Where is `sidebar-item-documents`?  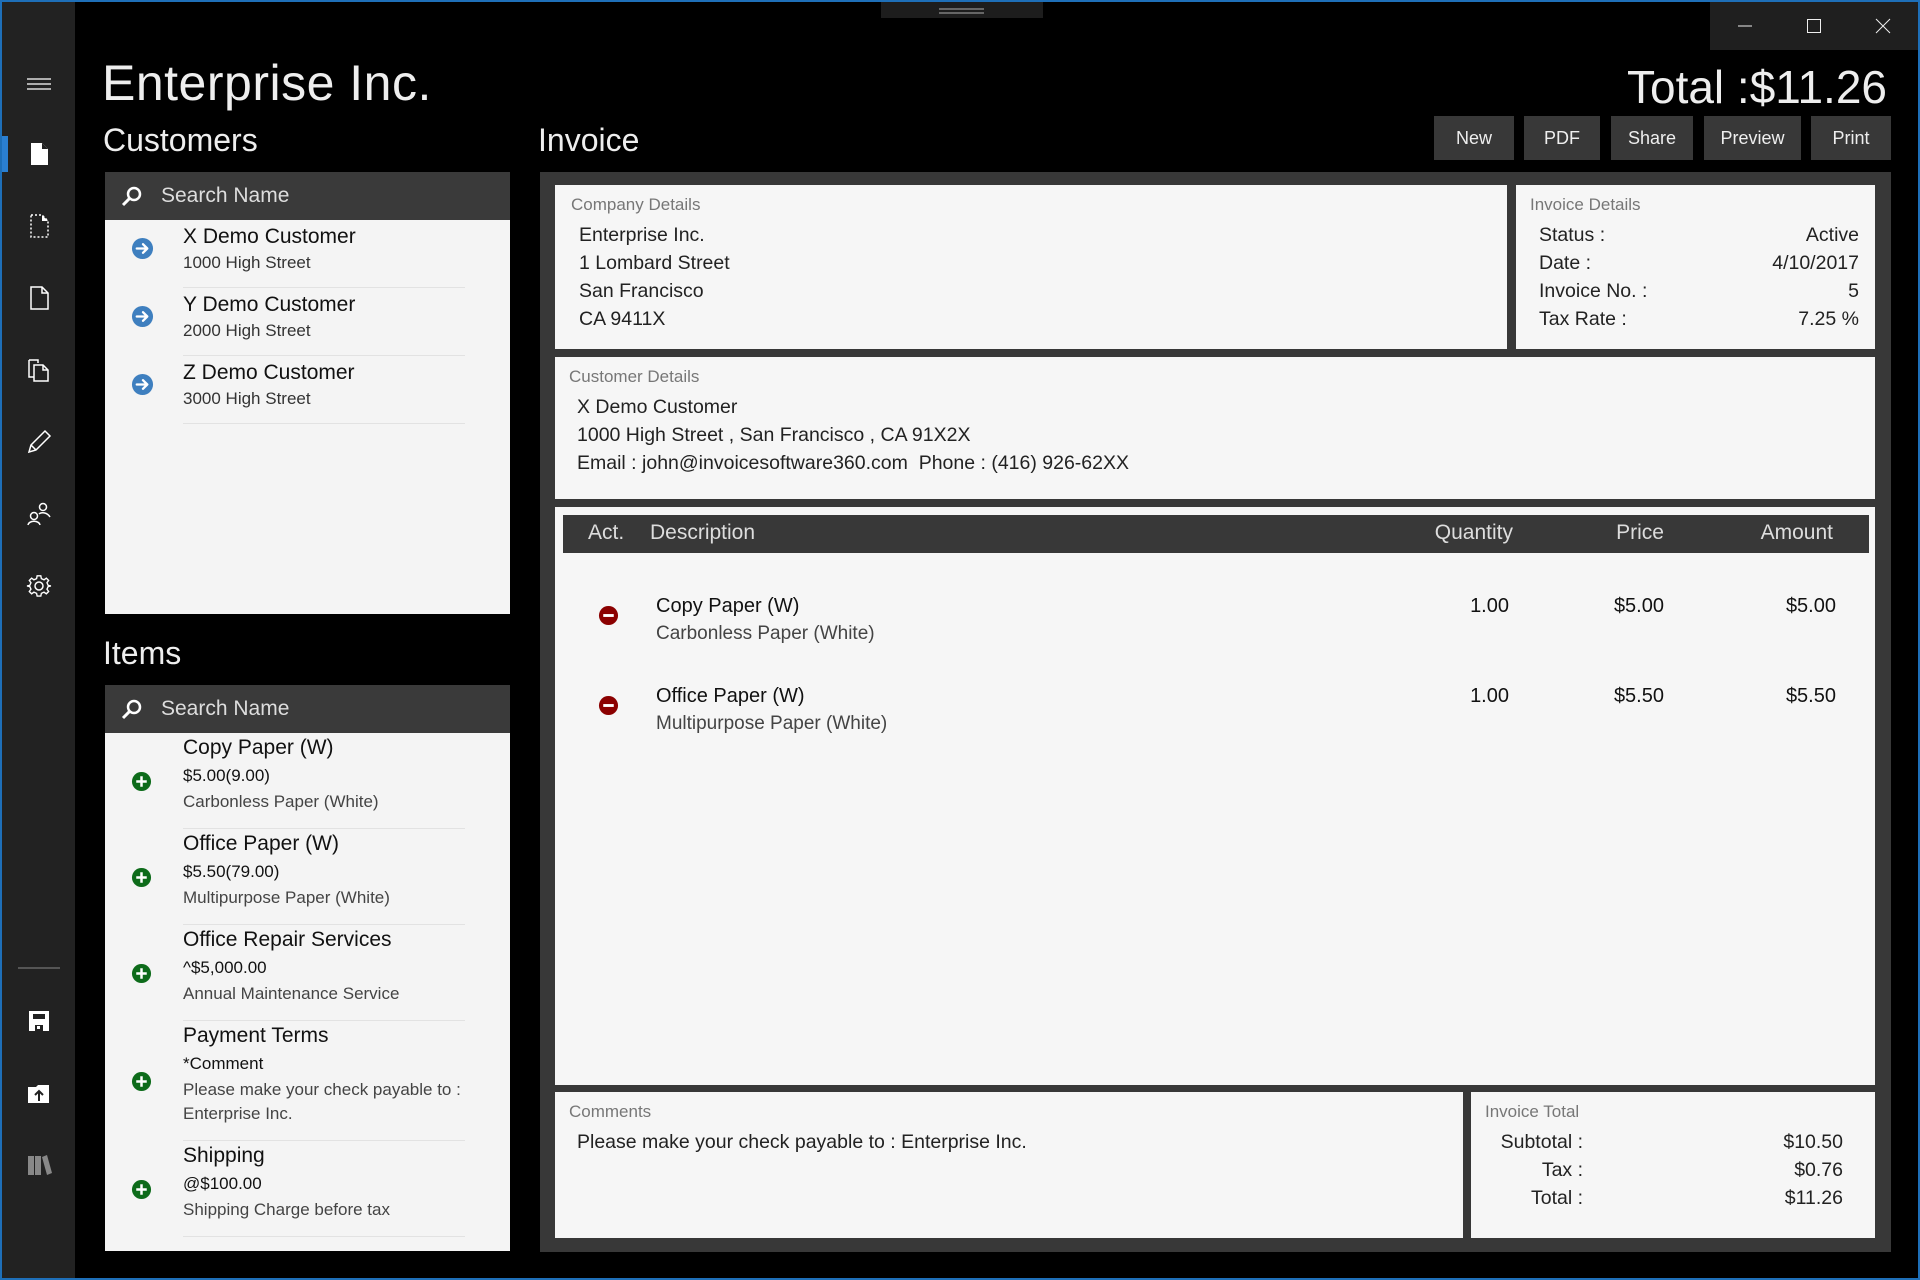
sidebar-item-documents is located at coordinates (38, 370).